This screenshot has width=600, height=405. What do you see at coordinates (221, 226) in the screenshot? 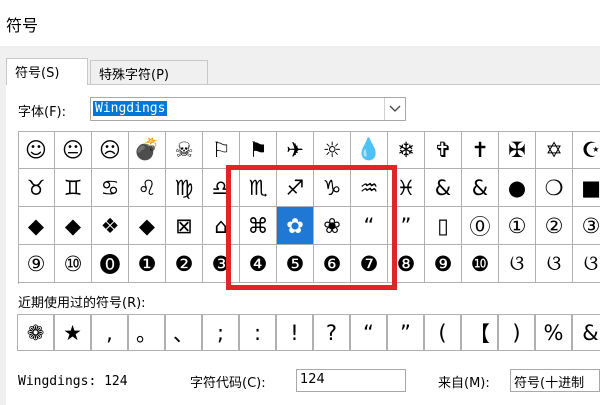
I see `symbol-cell: ⌂` at bounding box center [221, 226].